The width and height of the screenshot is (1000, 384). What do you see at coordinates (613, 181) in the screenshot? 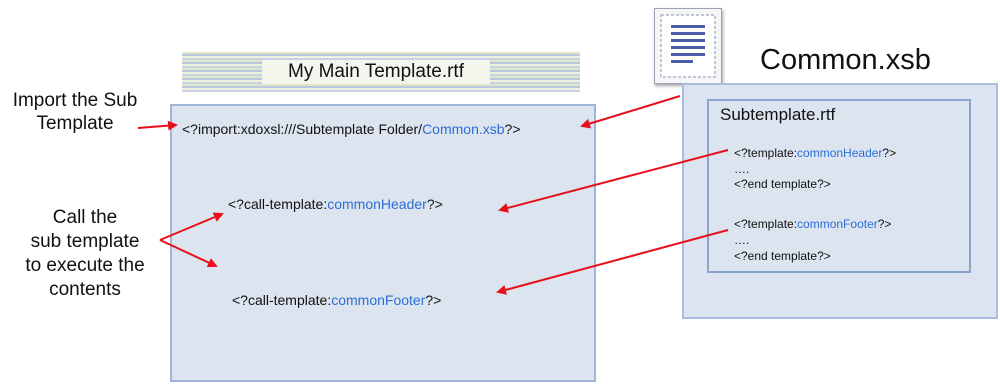
I see `arrow-header-link` at bounding box center [613, 181].